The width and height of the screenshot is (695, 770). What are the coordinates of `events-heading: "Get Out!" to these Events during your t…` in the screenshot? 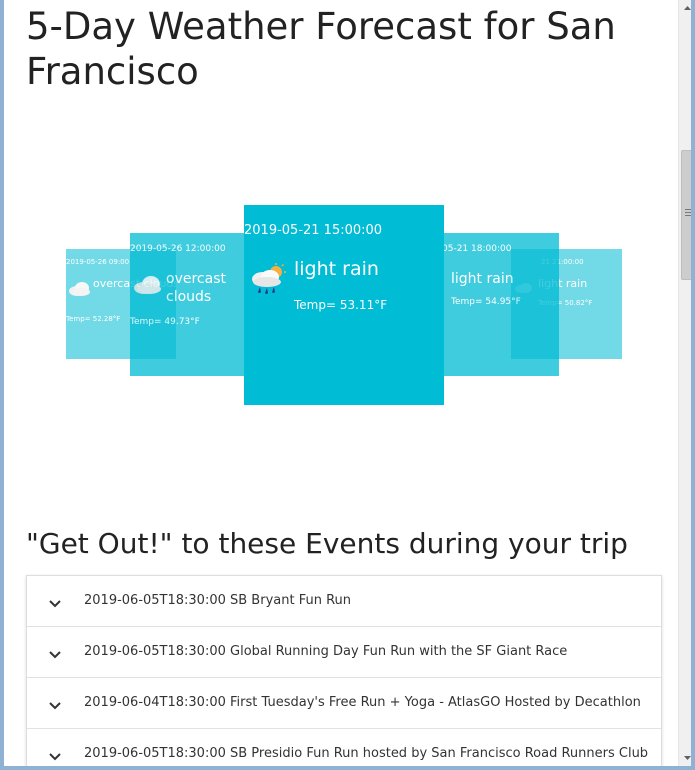 It's located at (327, 543).